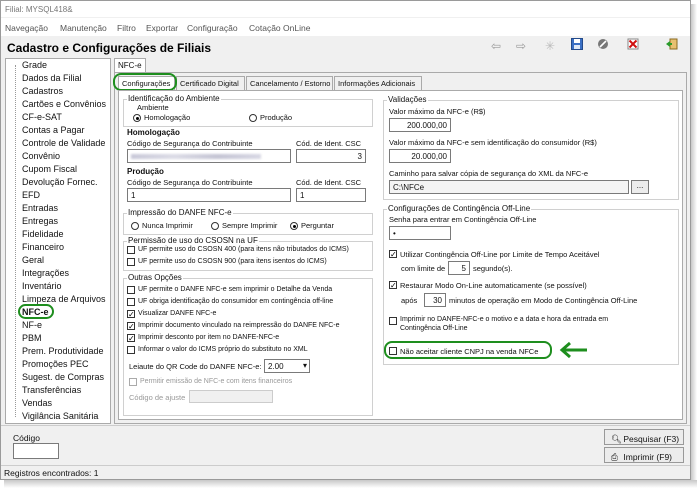 This screenshot has width=697, height=488. I want to click on sidebar-item-prem-produtividade: Prem. Produtividade, so click(63, 351).